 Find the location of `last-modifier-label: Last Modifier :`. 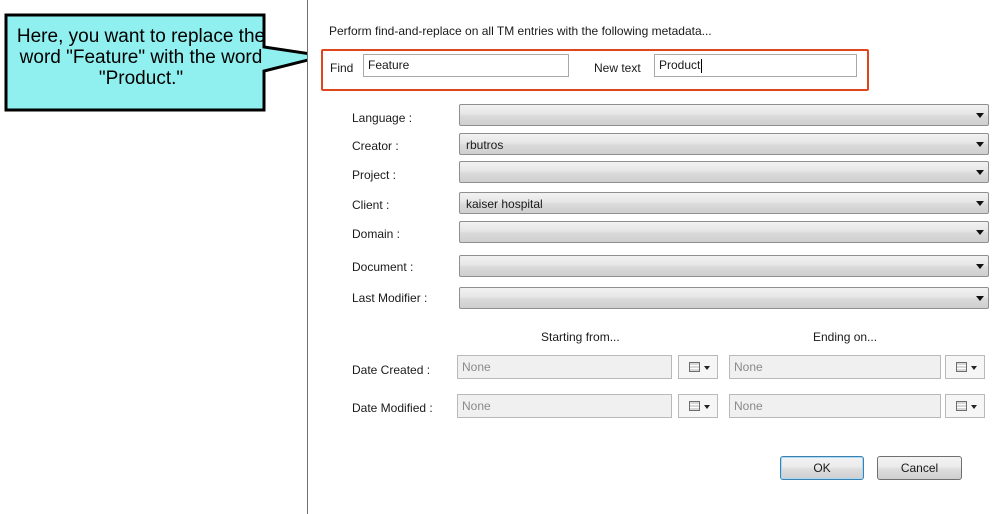

last-modifier-label: Last Modifier : is located at coordinates (390, 298).